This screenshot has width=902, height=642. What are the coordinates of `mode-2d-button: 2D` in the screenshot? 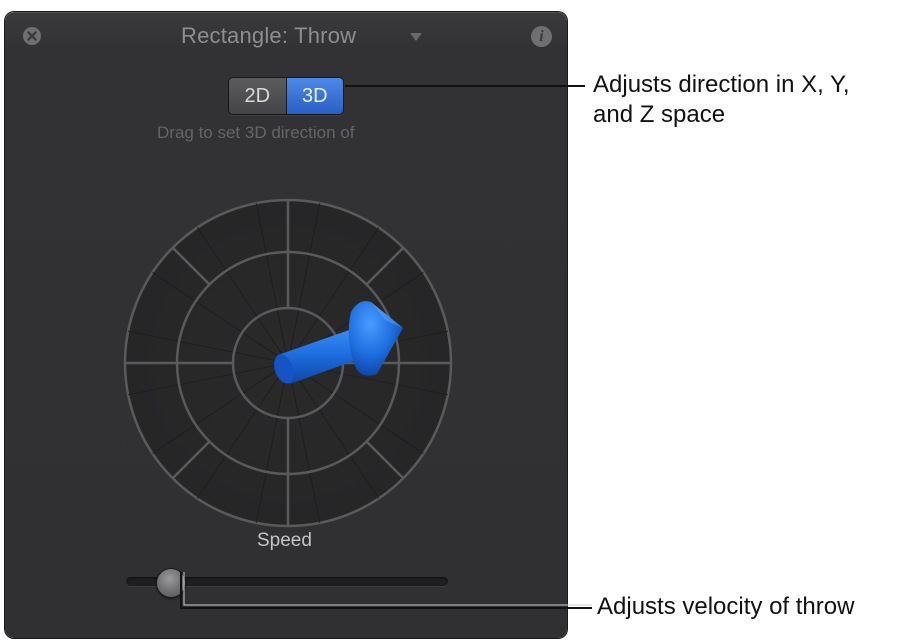 It's located at (258, 96).